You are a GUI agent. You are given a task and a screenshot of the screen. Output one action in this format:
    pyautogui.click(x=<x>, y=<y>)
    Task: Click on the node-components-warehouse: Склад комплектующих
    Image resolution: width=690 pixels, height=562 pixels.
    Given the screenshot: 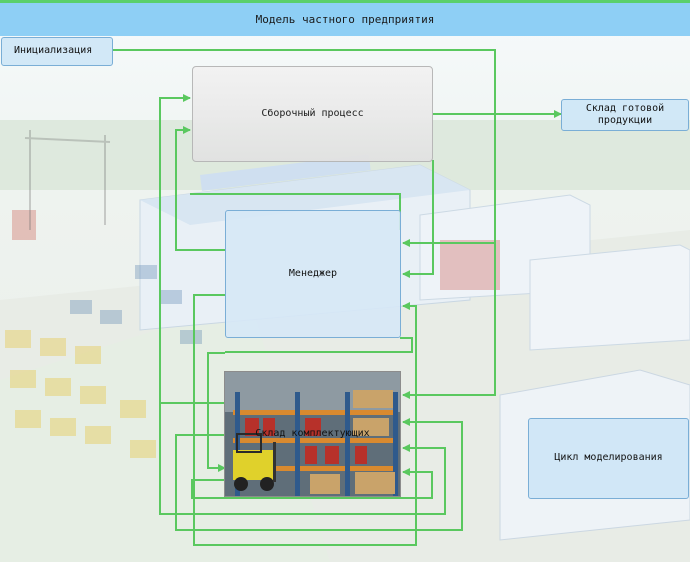 What is the action you would take?
    pyautogui.click(x=312, y=434)
    